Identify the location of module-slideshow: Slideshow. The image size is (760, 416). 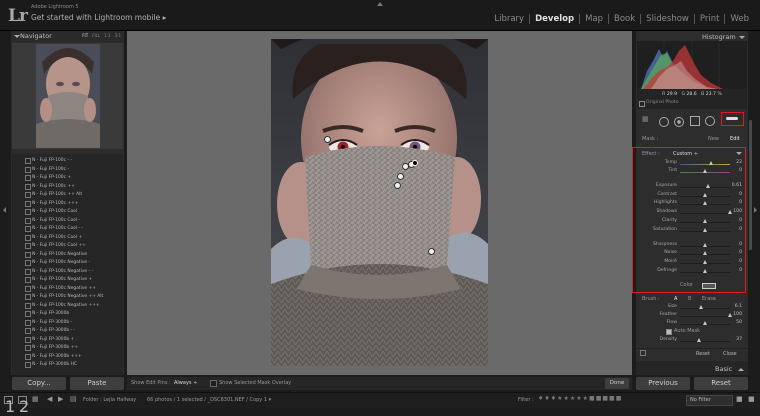
(667, 19).